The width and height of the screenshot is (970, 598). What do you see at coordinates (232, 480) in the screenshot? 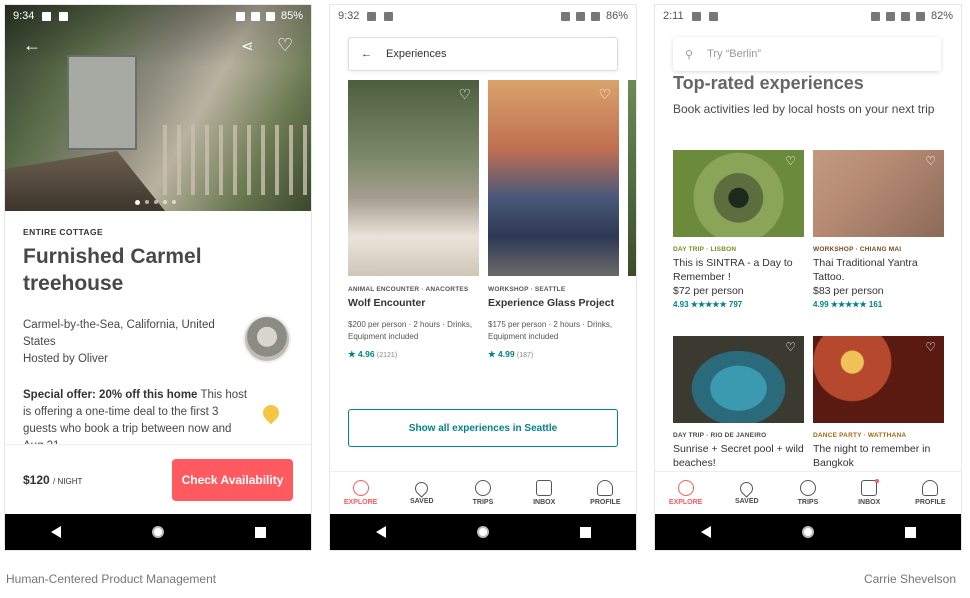
I see `check-availability-button: Check Availability` at bounding box center [232, 480].